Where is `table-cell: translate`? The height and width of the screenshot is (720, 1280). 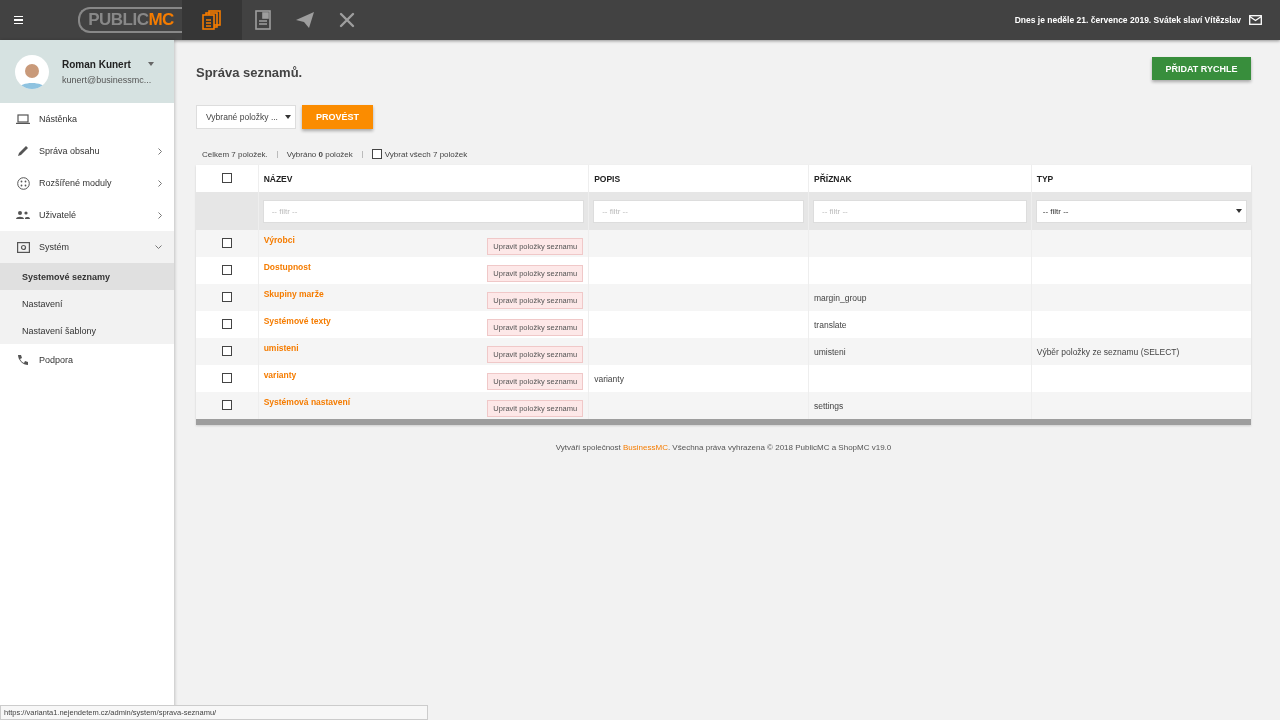
table-cell: translate is located at coordinates (830, 324).